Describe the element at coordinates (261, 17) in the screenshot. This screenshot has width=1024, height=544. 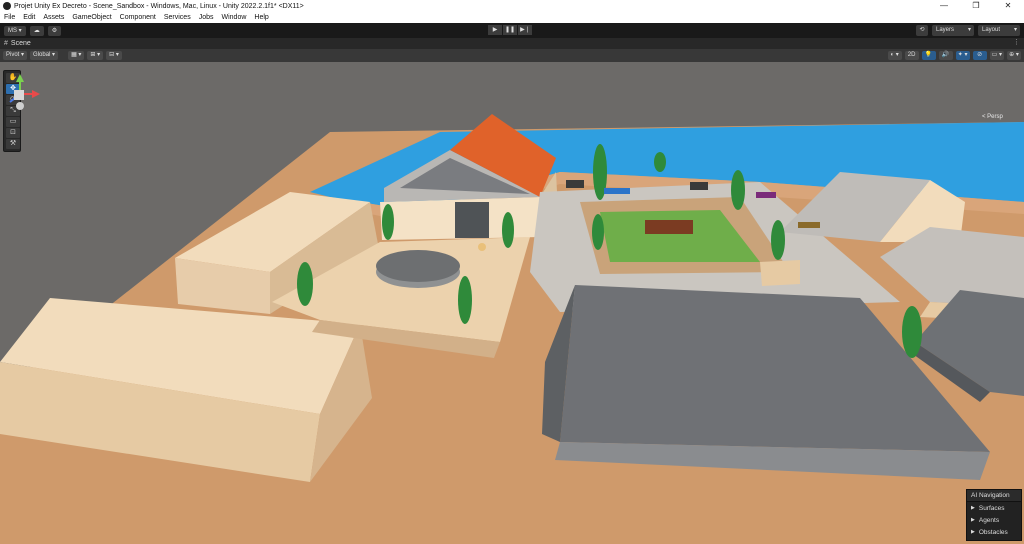
I see `menu-help: Help` at that location.